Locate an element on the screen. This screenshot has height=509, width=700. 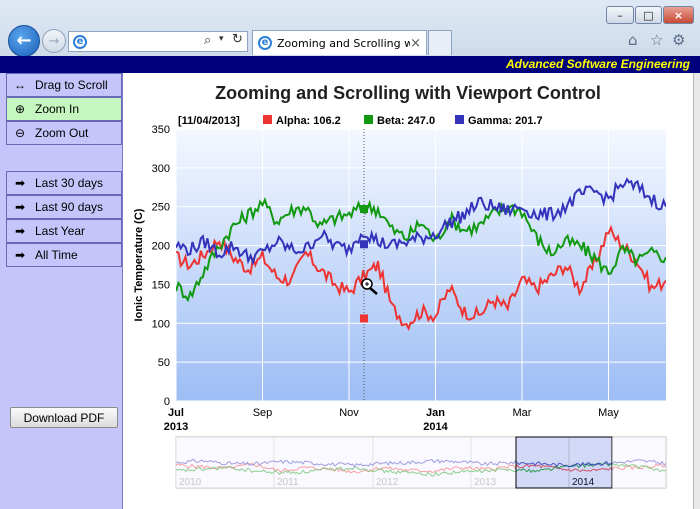
last-90-days-button: ➡ Last 90 days is located at coordinates (64, 207).